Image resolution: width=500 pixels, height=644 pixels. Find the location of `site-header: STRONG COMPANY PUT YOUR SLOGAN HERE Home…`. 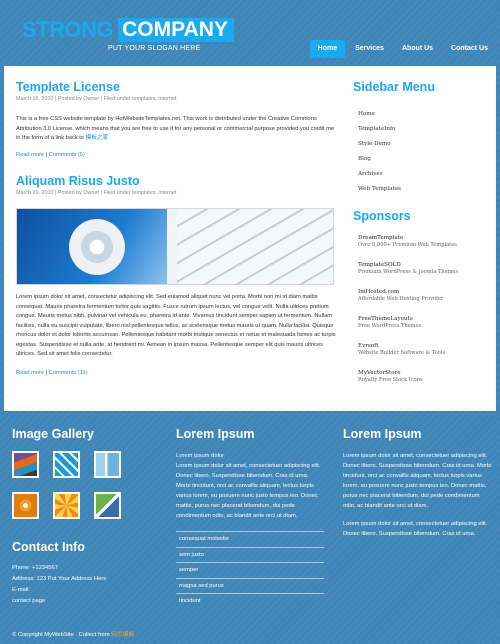

site-header: STRONG COMPANY PUT YOUR SLOGAN HERE Home… is located at coordinates (250, 33).